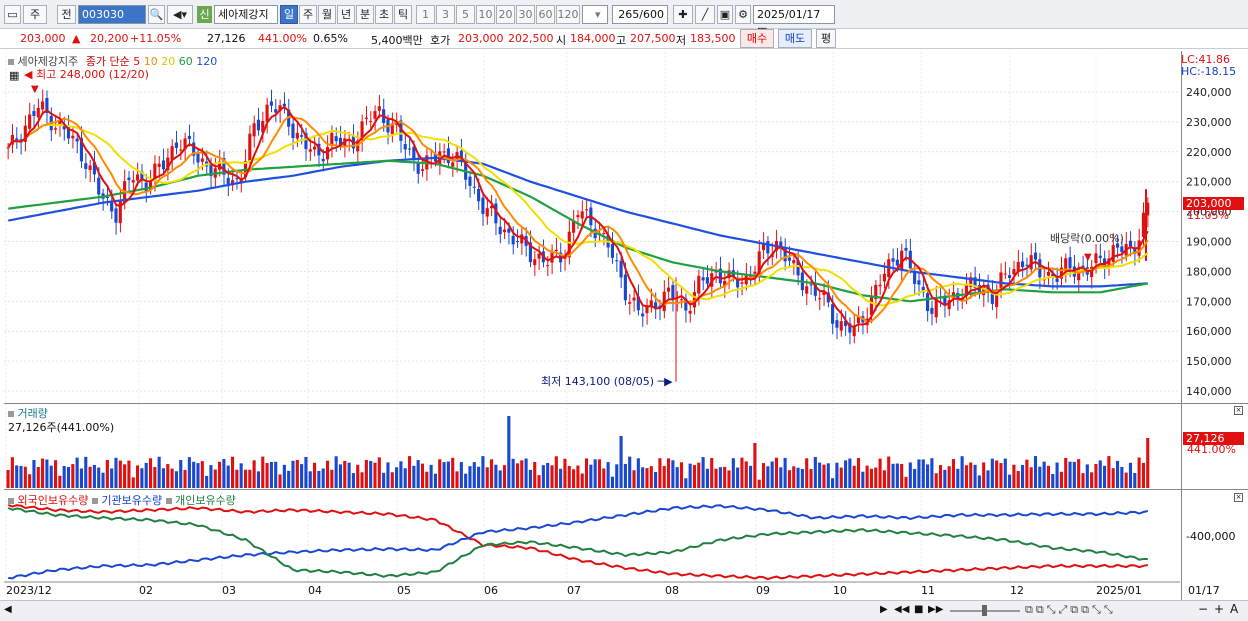  Describe the element at coordinates (86, 74) in the screenshot. I see `high-note: ◀ 최고 248,000 (12/20)` at that location.